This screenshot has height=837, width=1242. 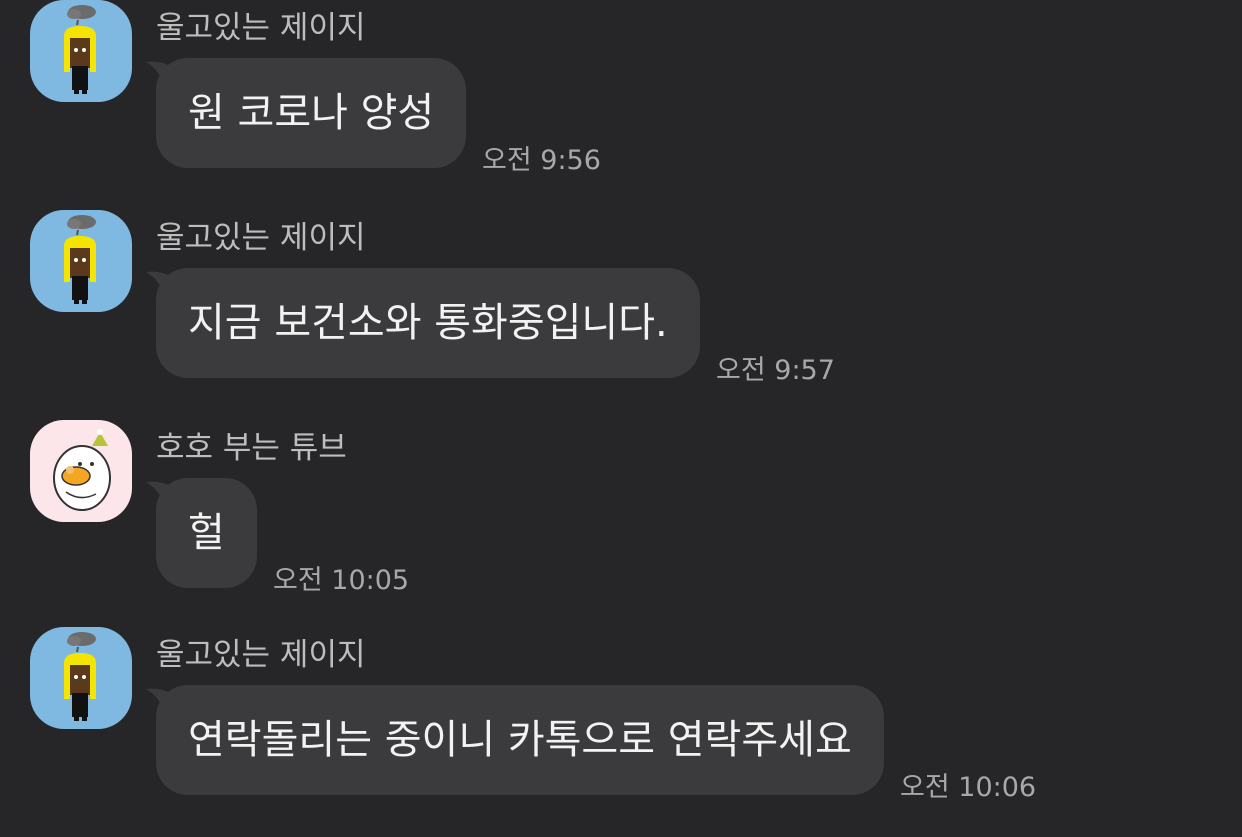 I want to click on message-bubble: 헐, so click(x=206, y=533).